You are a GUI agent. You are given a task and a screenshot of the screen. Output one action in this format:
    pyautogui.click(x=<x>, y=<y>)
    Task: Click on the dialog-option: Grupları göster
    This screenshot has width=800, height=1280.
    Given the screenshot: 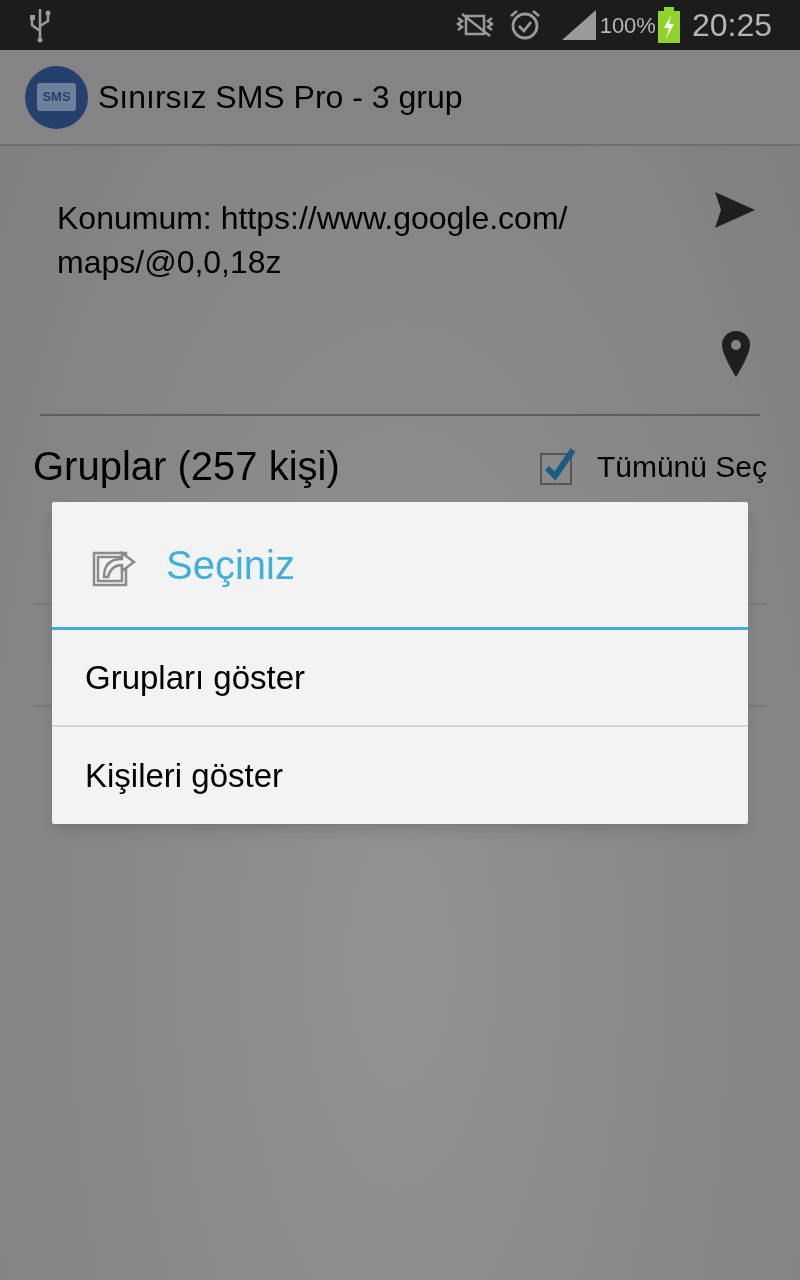 What is the action you would take?
    pyautogui.click(x=400, y=678)
    